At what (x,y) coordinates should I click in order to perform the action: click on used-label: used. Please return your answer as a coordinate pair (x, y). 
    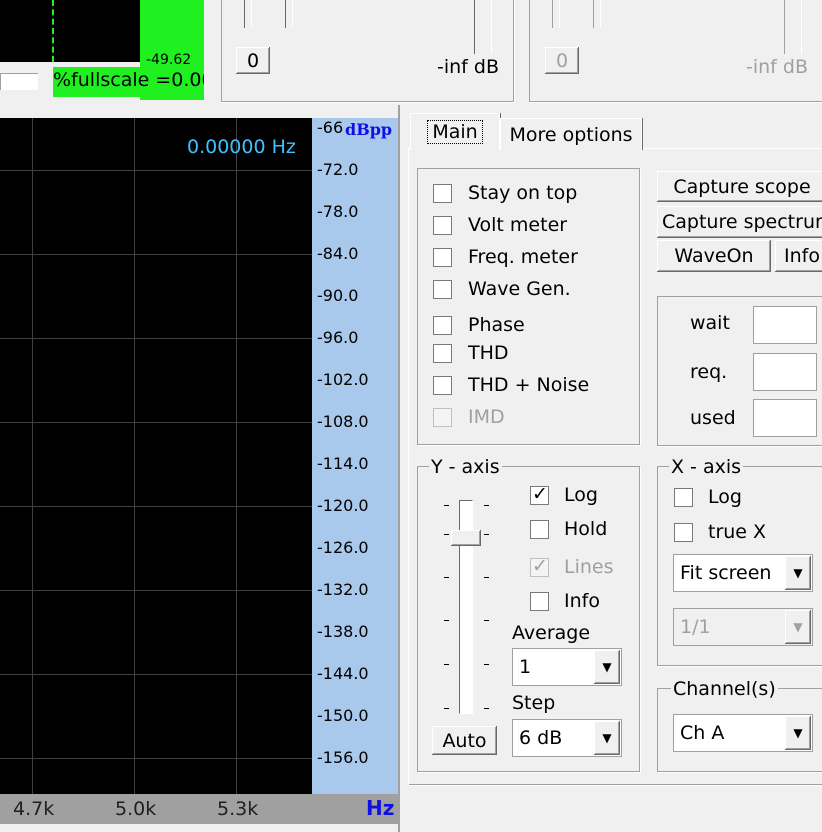
    Looking at the image, I should click on (713, 418).